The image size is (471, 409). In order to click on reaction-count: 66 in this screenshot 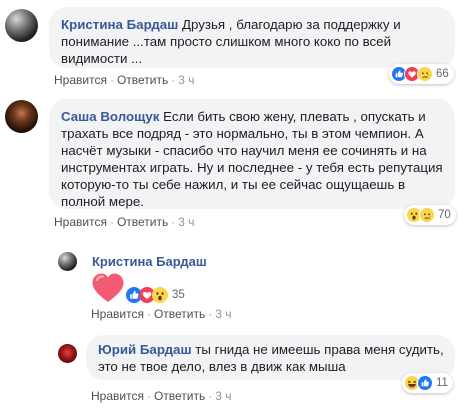, I will do `click(442, 74)`.